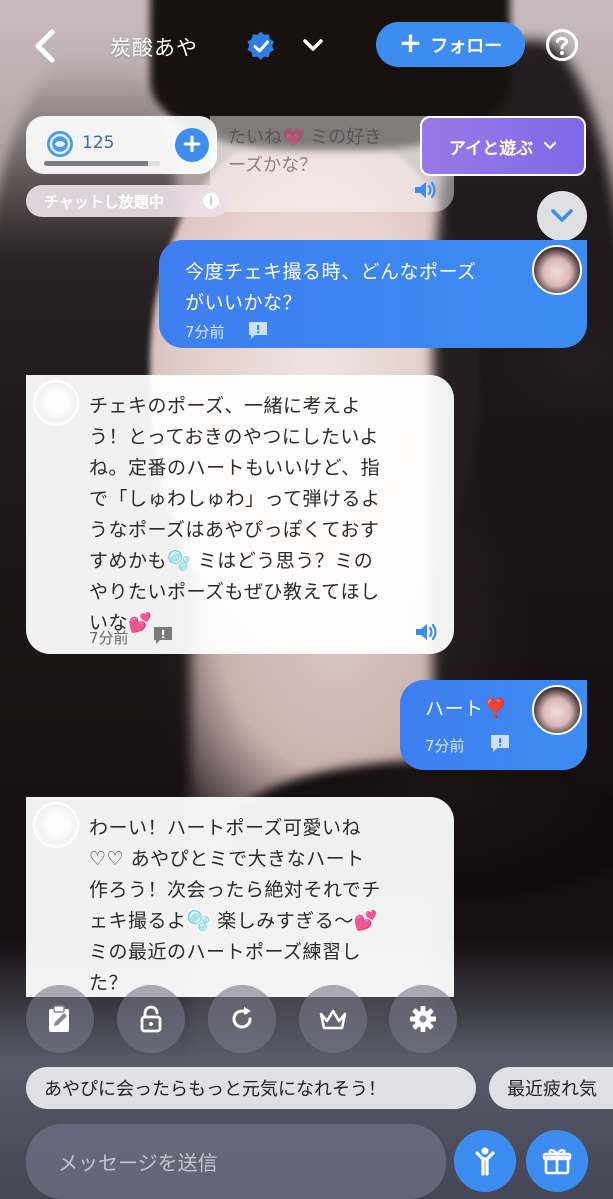 The image size is (613, 1199). Describe the element at coordinates (121, 623) in the screenshot. I see `message-line: いな💕` at that location.